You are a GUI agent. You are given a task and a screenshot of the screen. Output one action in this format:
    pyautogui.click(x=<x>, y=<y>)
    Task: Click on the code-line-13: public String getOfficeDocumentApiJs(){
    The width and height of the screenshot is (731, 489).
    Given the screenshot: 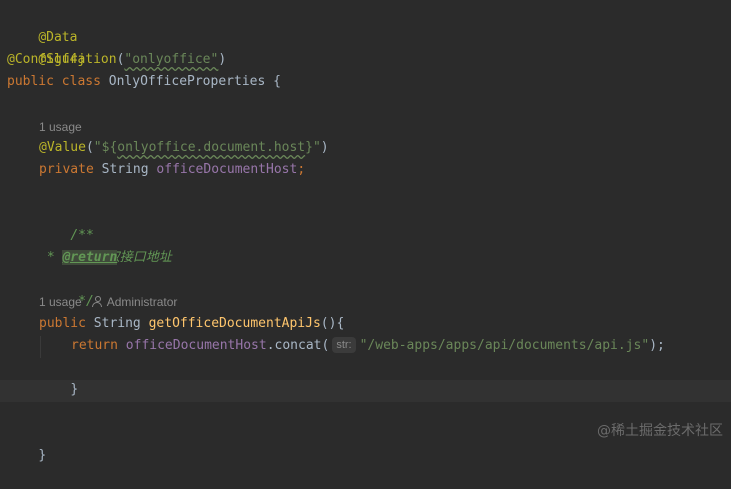 What is the action you would take?
    pyautogui.click(x=191, y=324)
    